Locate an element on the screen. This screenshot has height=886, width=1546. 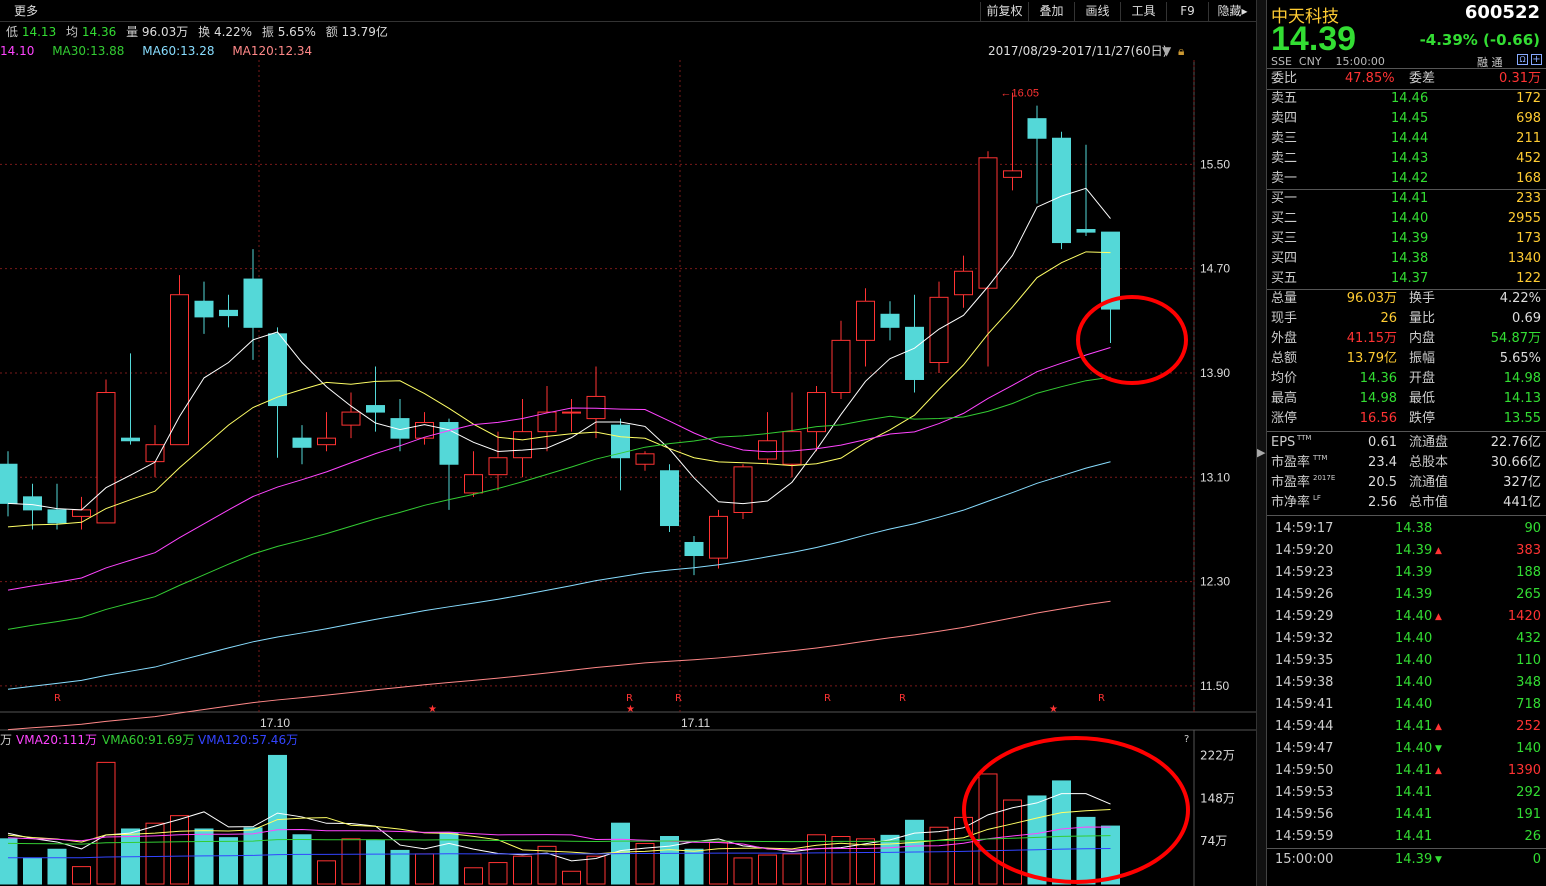
tools-button: 工具 is located at coordinates (1143, 11).